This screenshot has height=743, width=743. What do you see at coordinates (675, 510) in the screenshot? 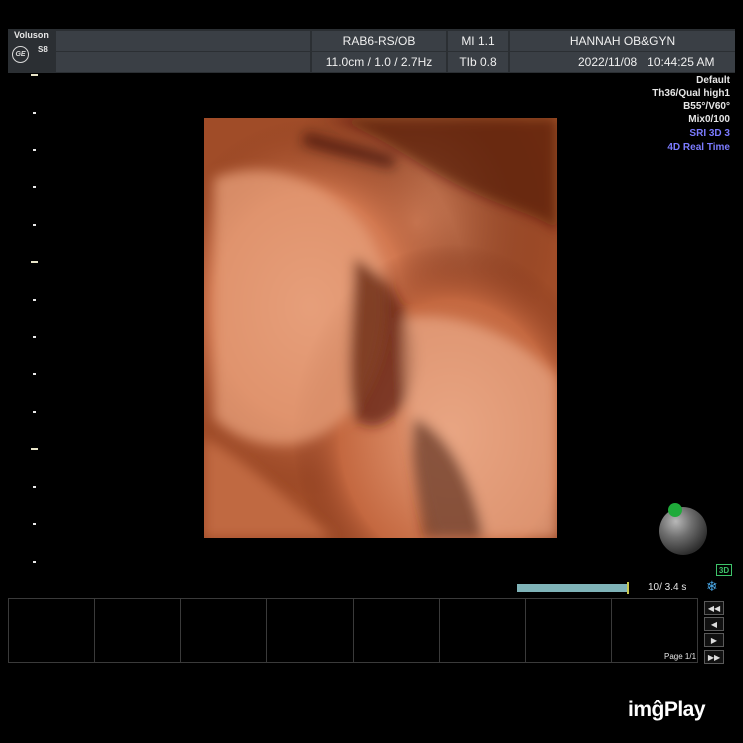
I see `orientation-marker` at bounding box center [675, 510].